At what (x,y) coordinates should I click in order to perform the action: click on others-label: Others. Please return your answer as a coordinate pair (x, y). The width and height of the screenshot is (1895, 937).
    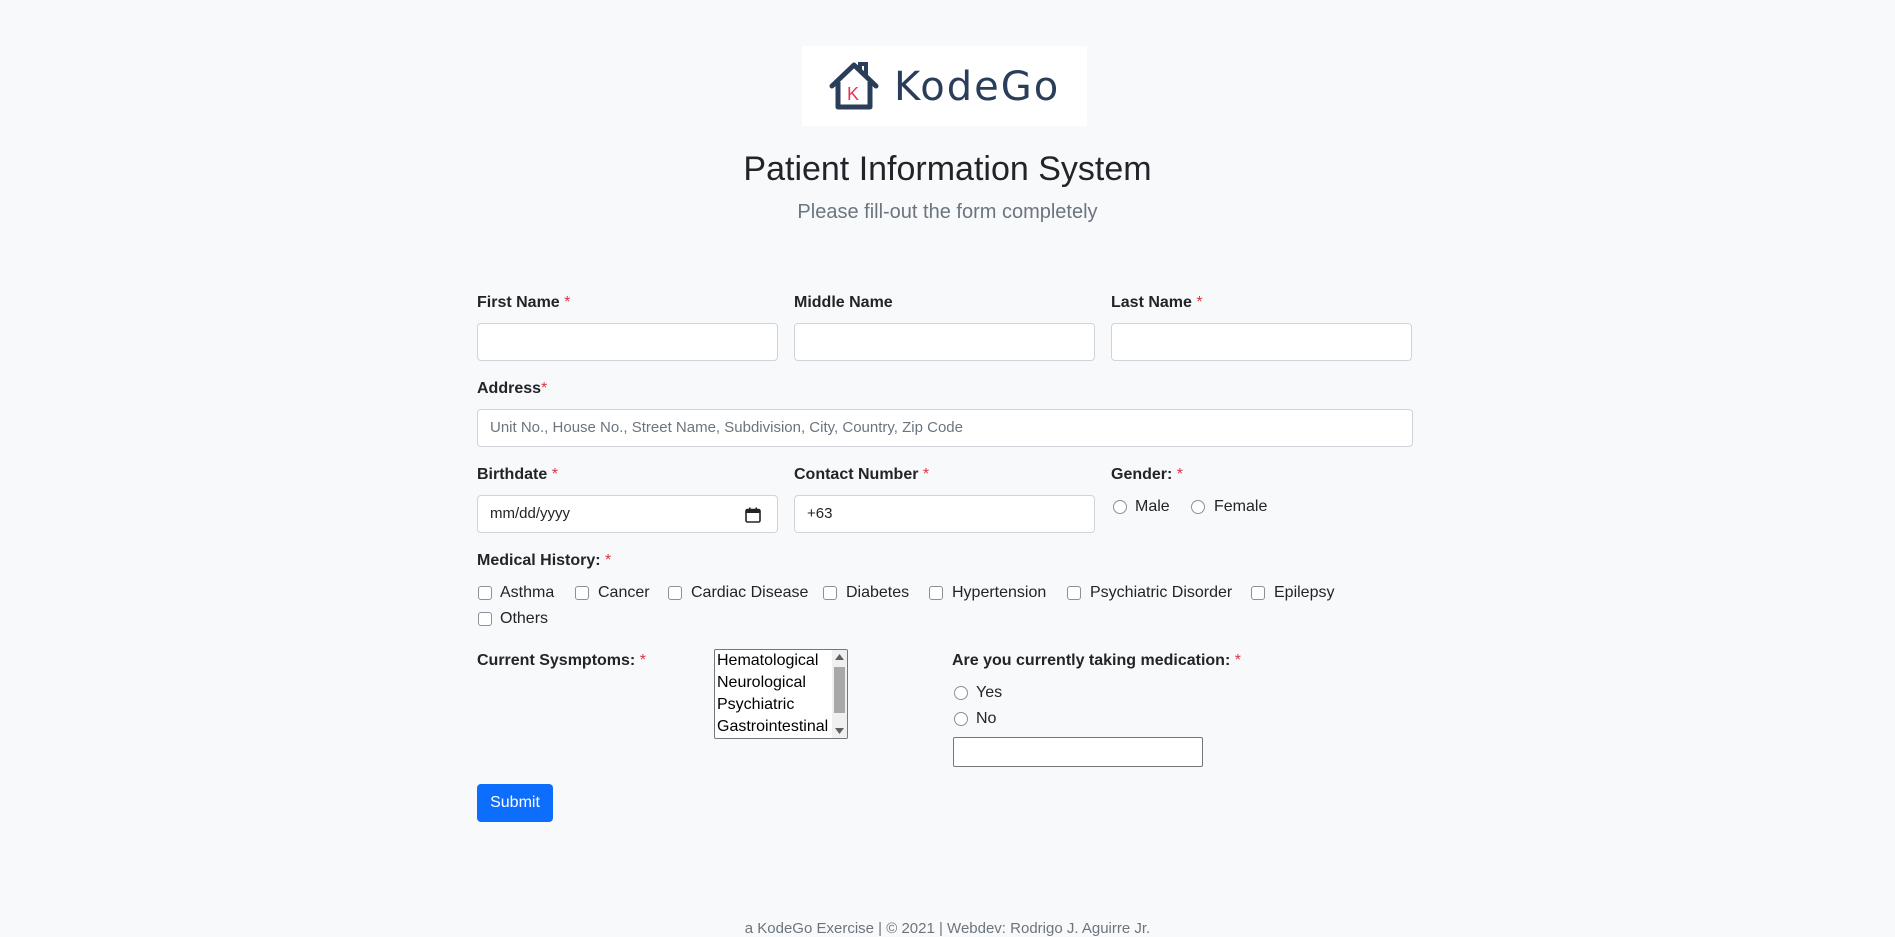
    Looking at the image, I should click on (524, 619).